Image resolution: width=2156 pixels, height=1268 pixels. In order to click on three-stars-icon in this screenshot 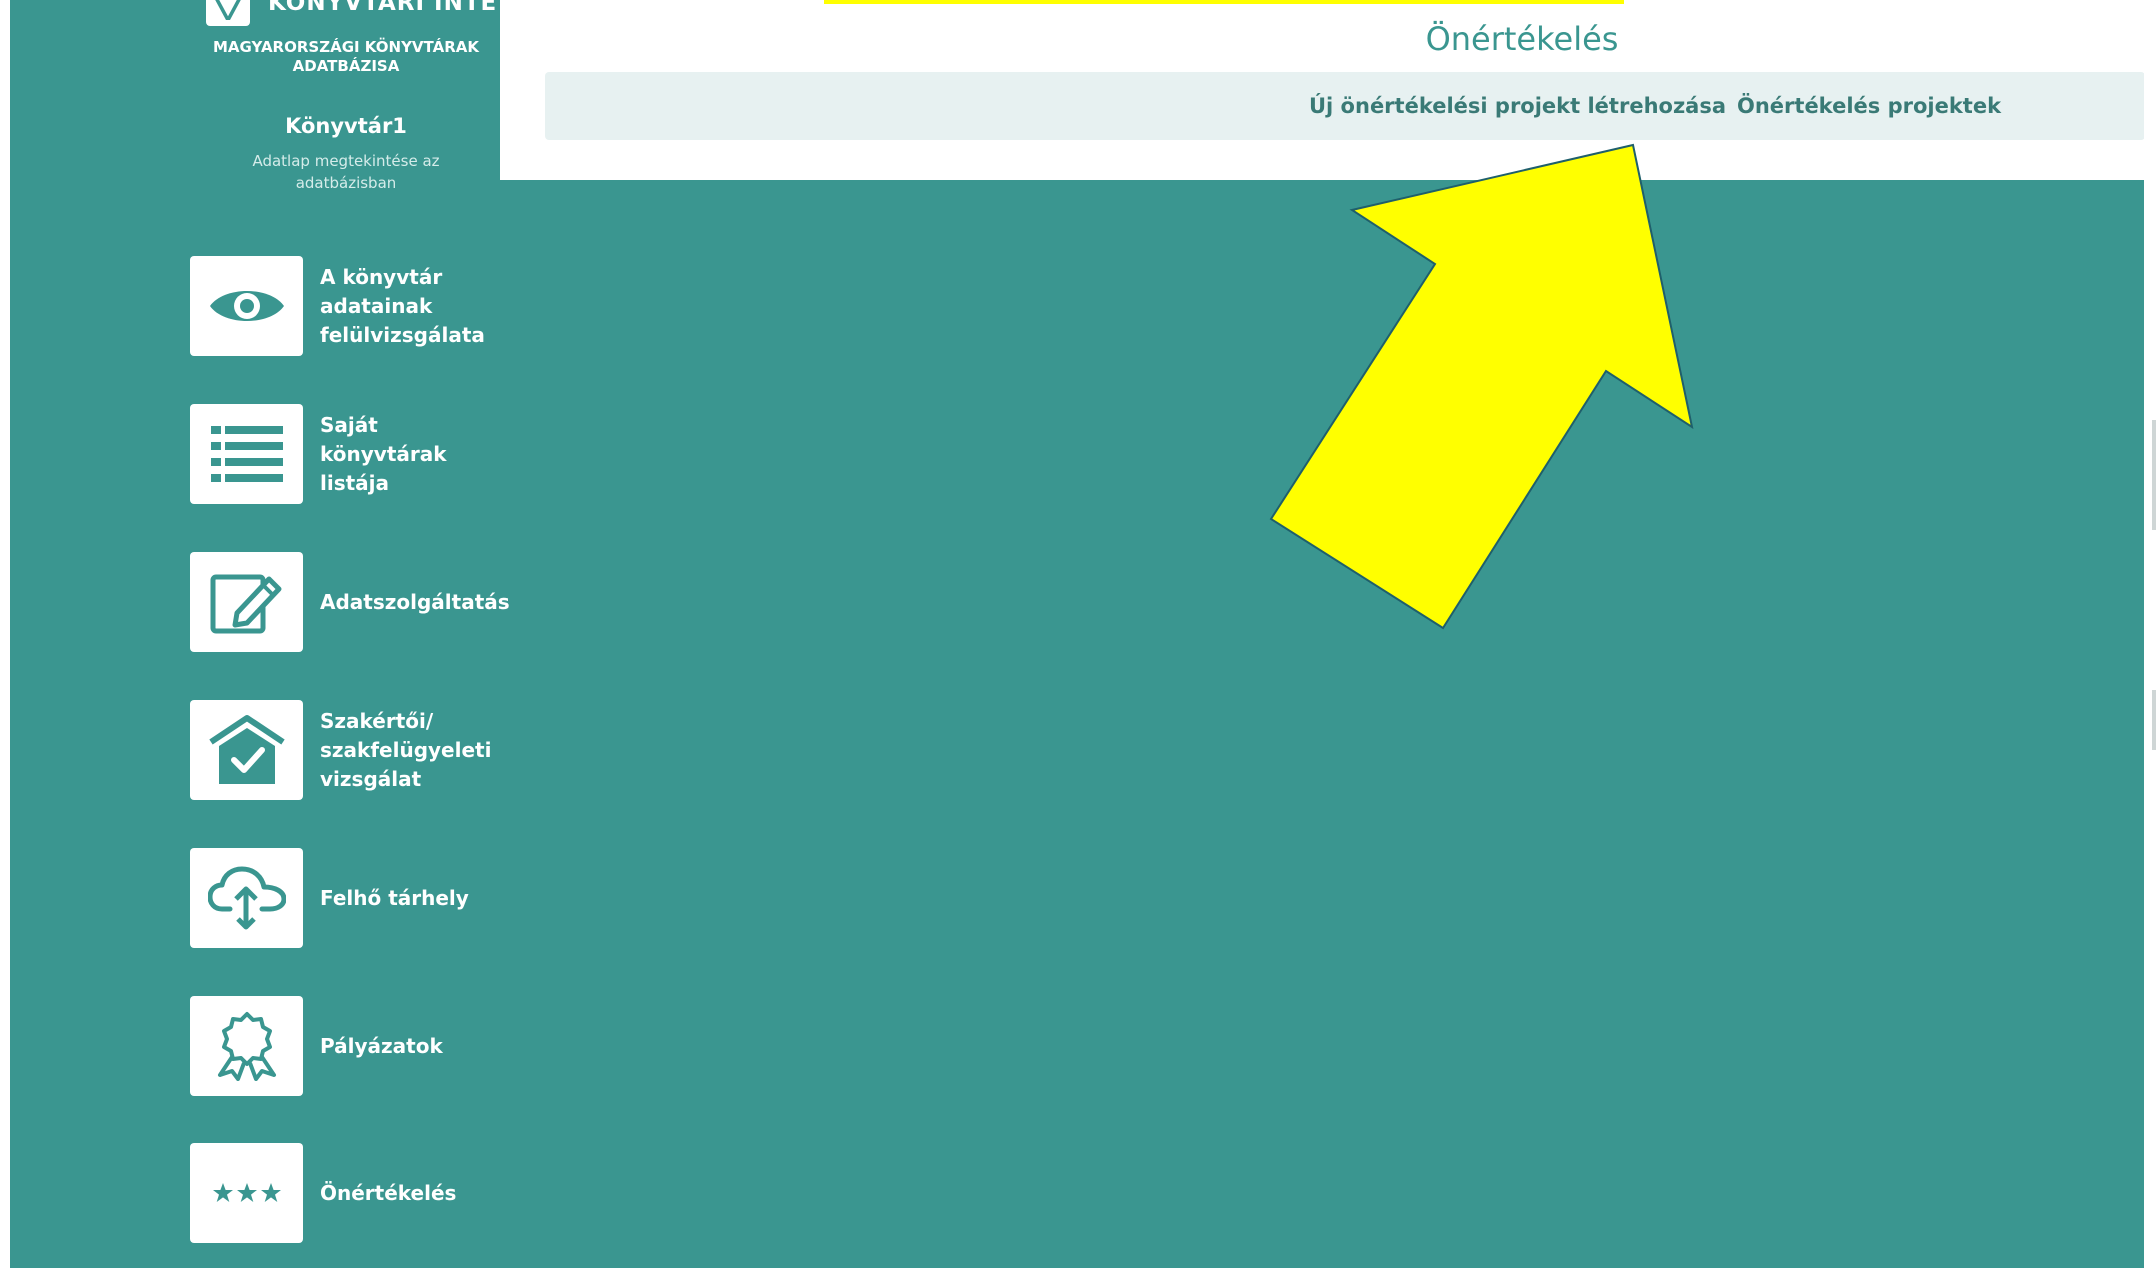, I will do `click(246, 1192)`.